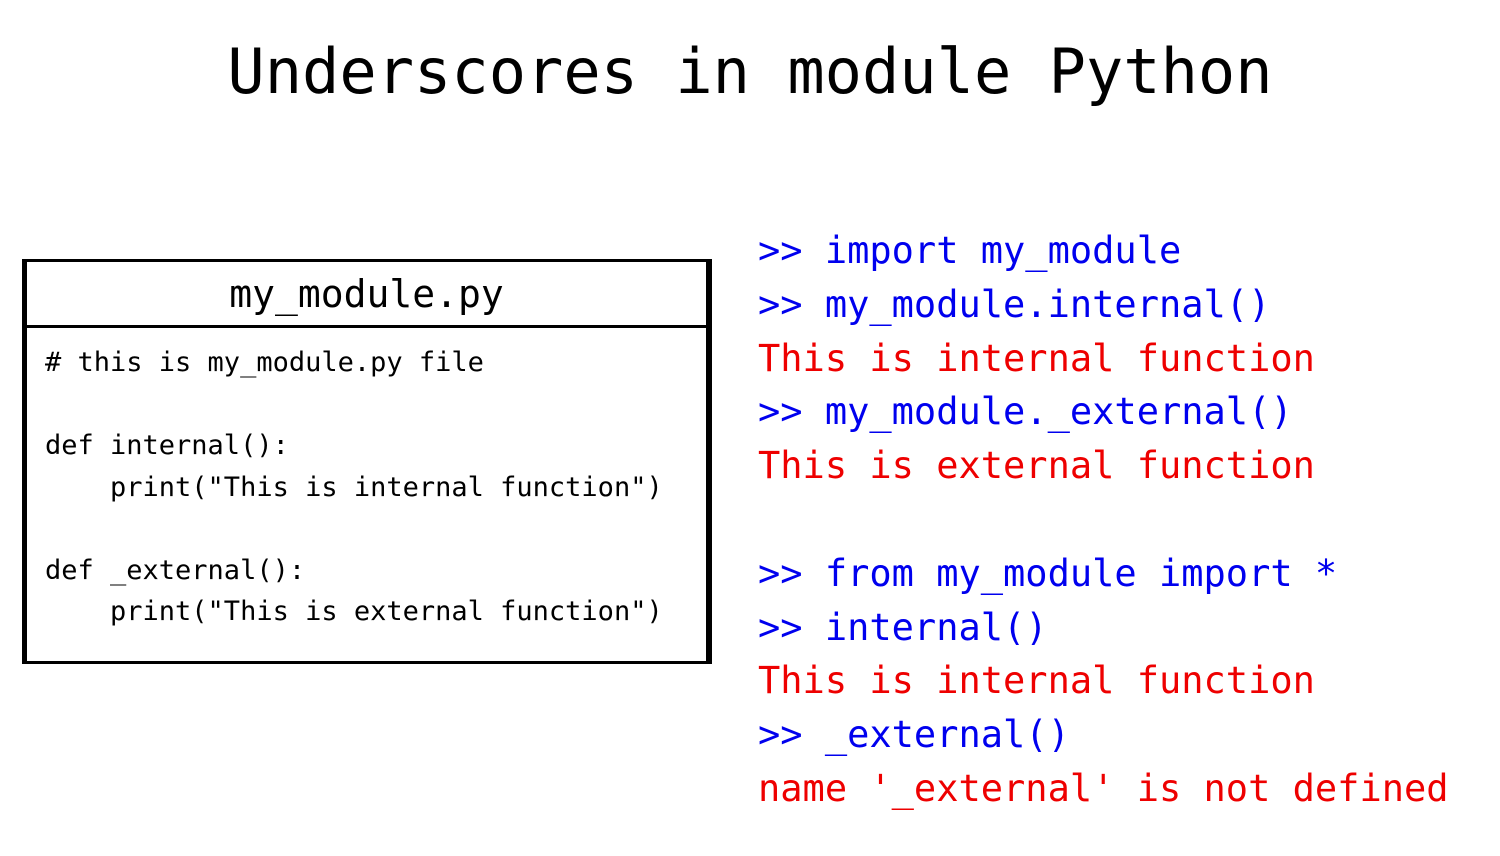 The height and width of the screenshot is (856, 1500). I want to click on code-line: print("This is external function"), so click(354, 611).